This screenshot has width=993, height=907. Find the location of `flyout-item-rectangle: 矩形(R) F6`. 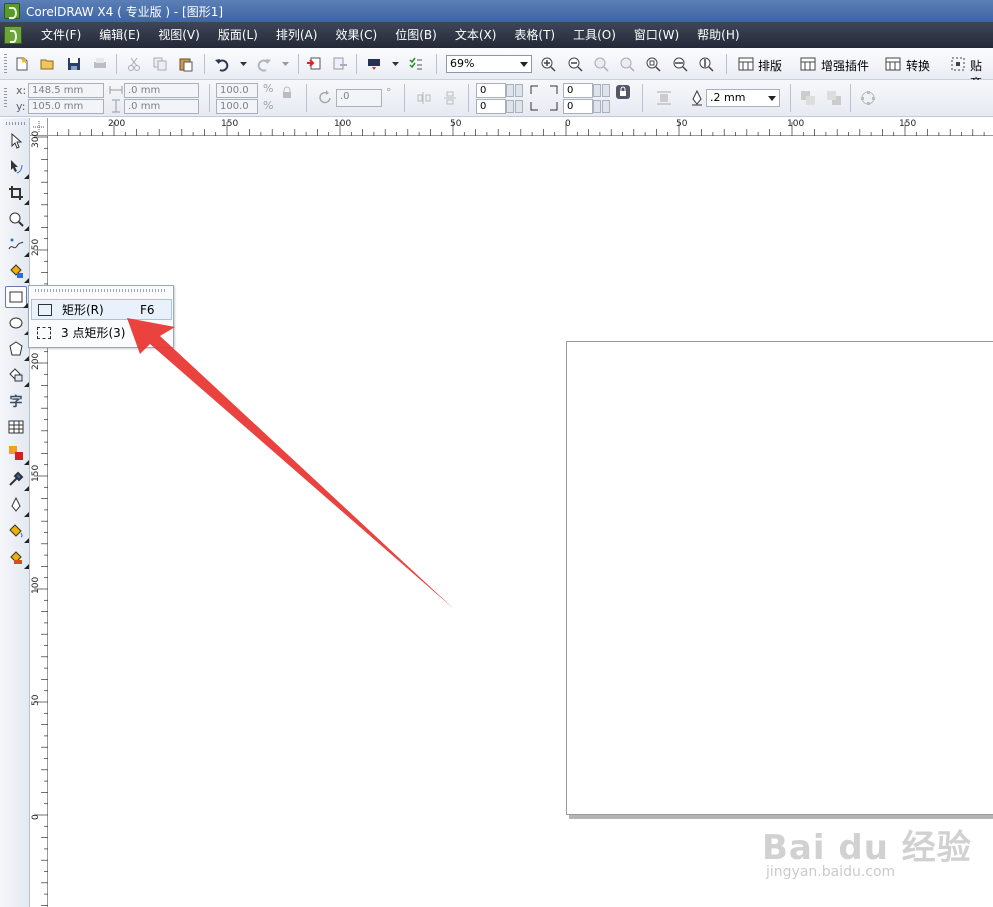

flyout-item-rectangle: 矩形(R) F6 is located at coordinates (101, 309).